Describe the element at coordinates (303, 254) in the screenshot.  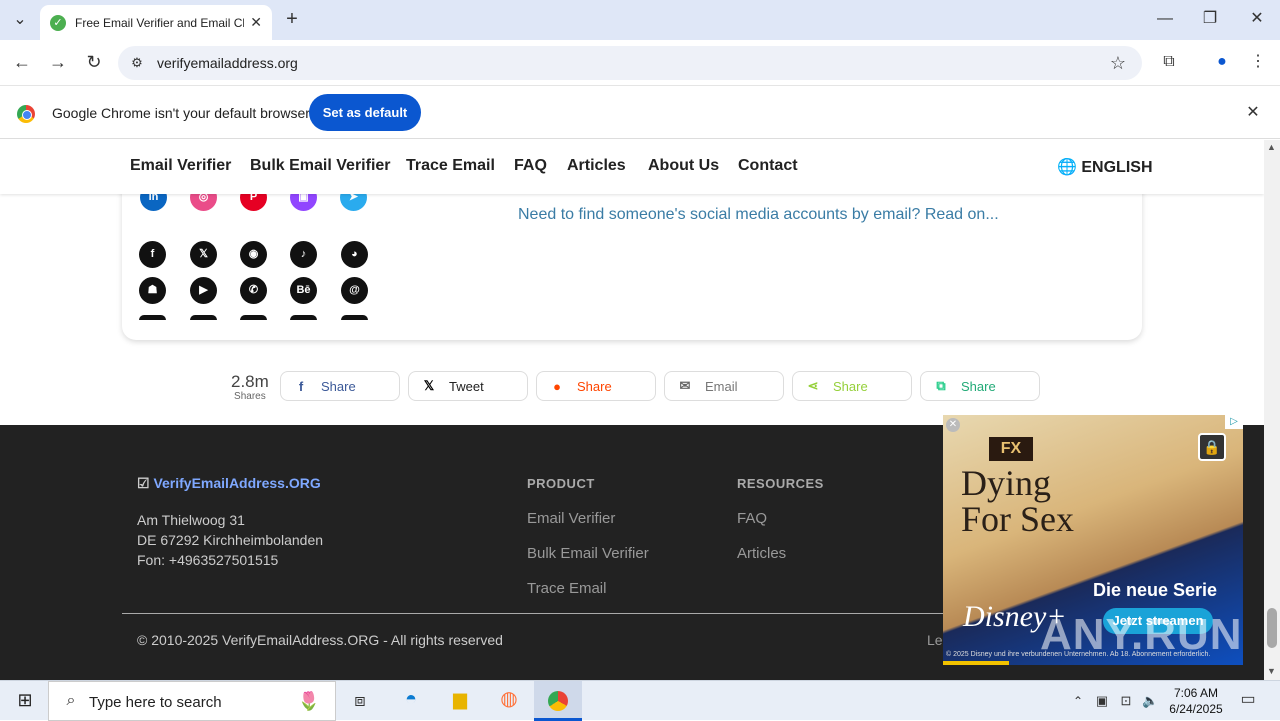
I see `tiktok-icon: ♪` at that location.